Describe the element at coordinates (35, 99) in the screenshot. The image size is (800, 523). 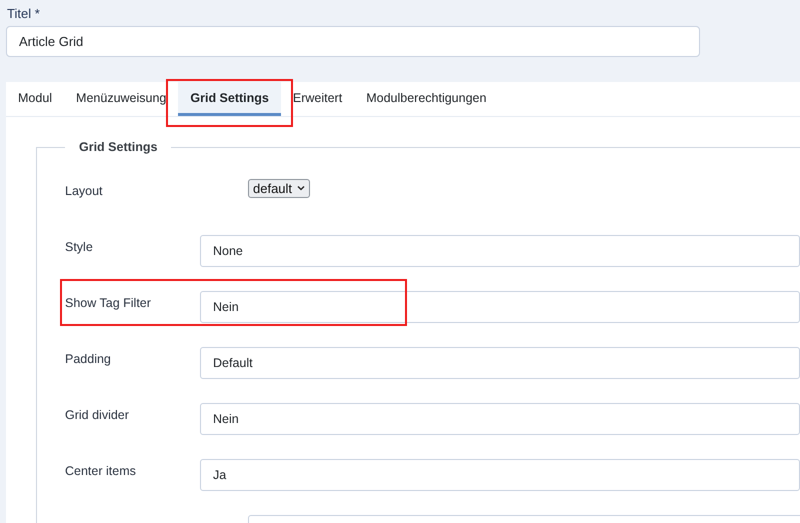
I see `tab: Modul` at that location.